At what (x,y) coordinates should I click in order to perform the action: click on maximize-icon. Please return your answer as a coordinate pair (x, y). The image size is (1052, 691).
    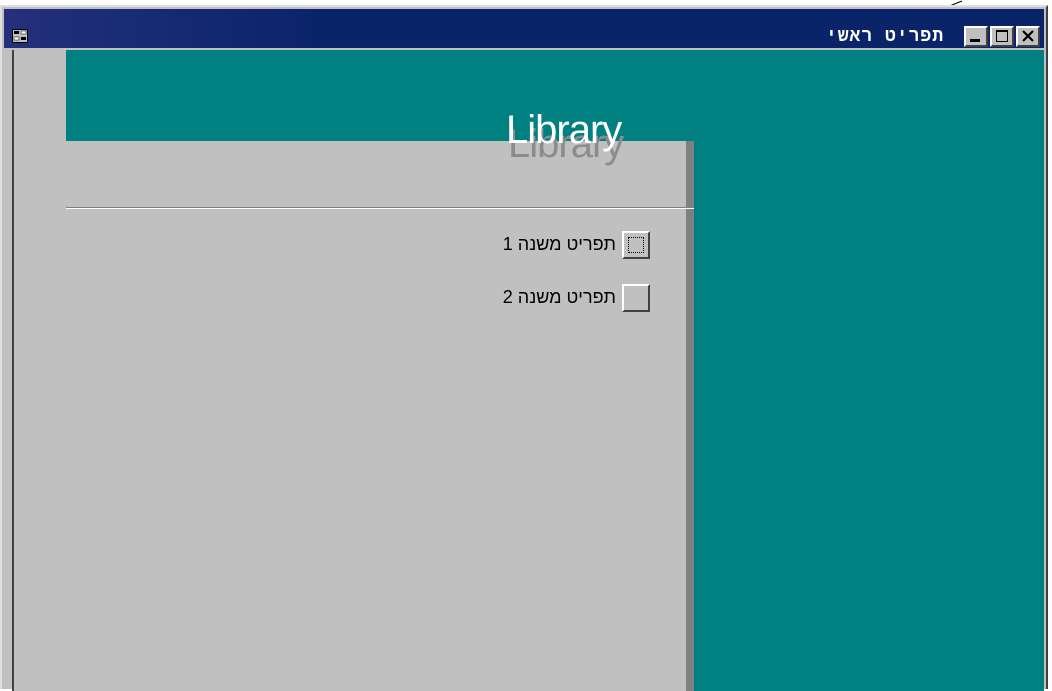
    Looking at the image, I should click on (1002, 36).